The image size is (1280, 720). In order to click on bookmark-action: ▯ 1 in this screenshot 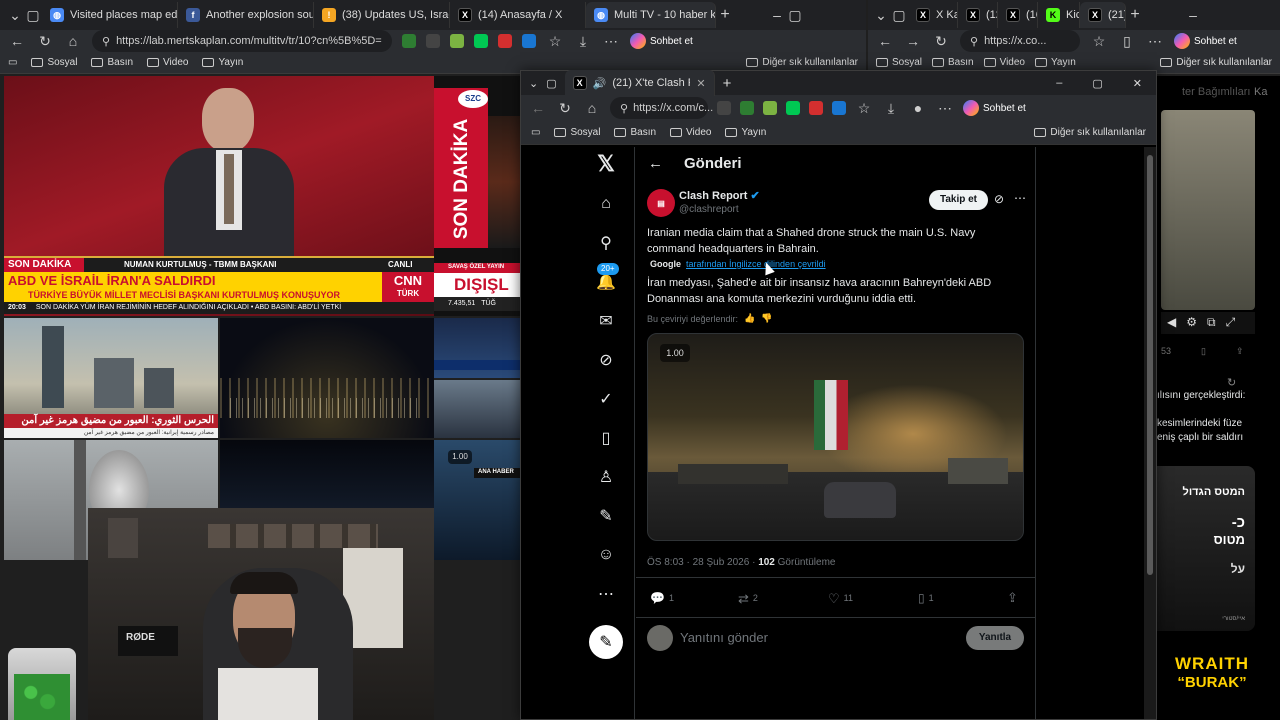, I will do `click(926, 598)`.